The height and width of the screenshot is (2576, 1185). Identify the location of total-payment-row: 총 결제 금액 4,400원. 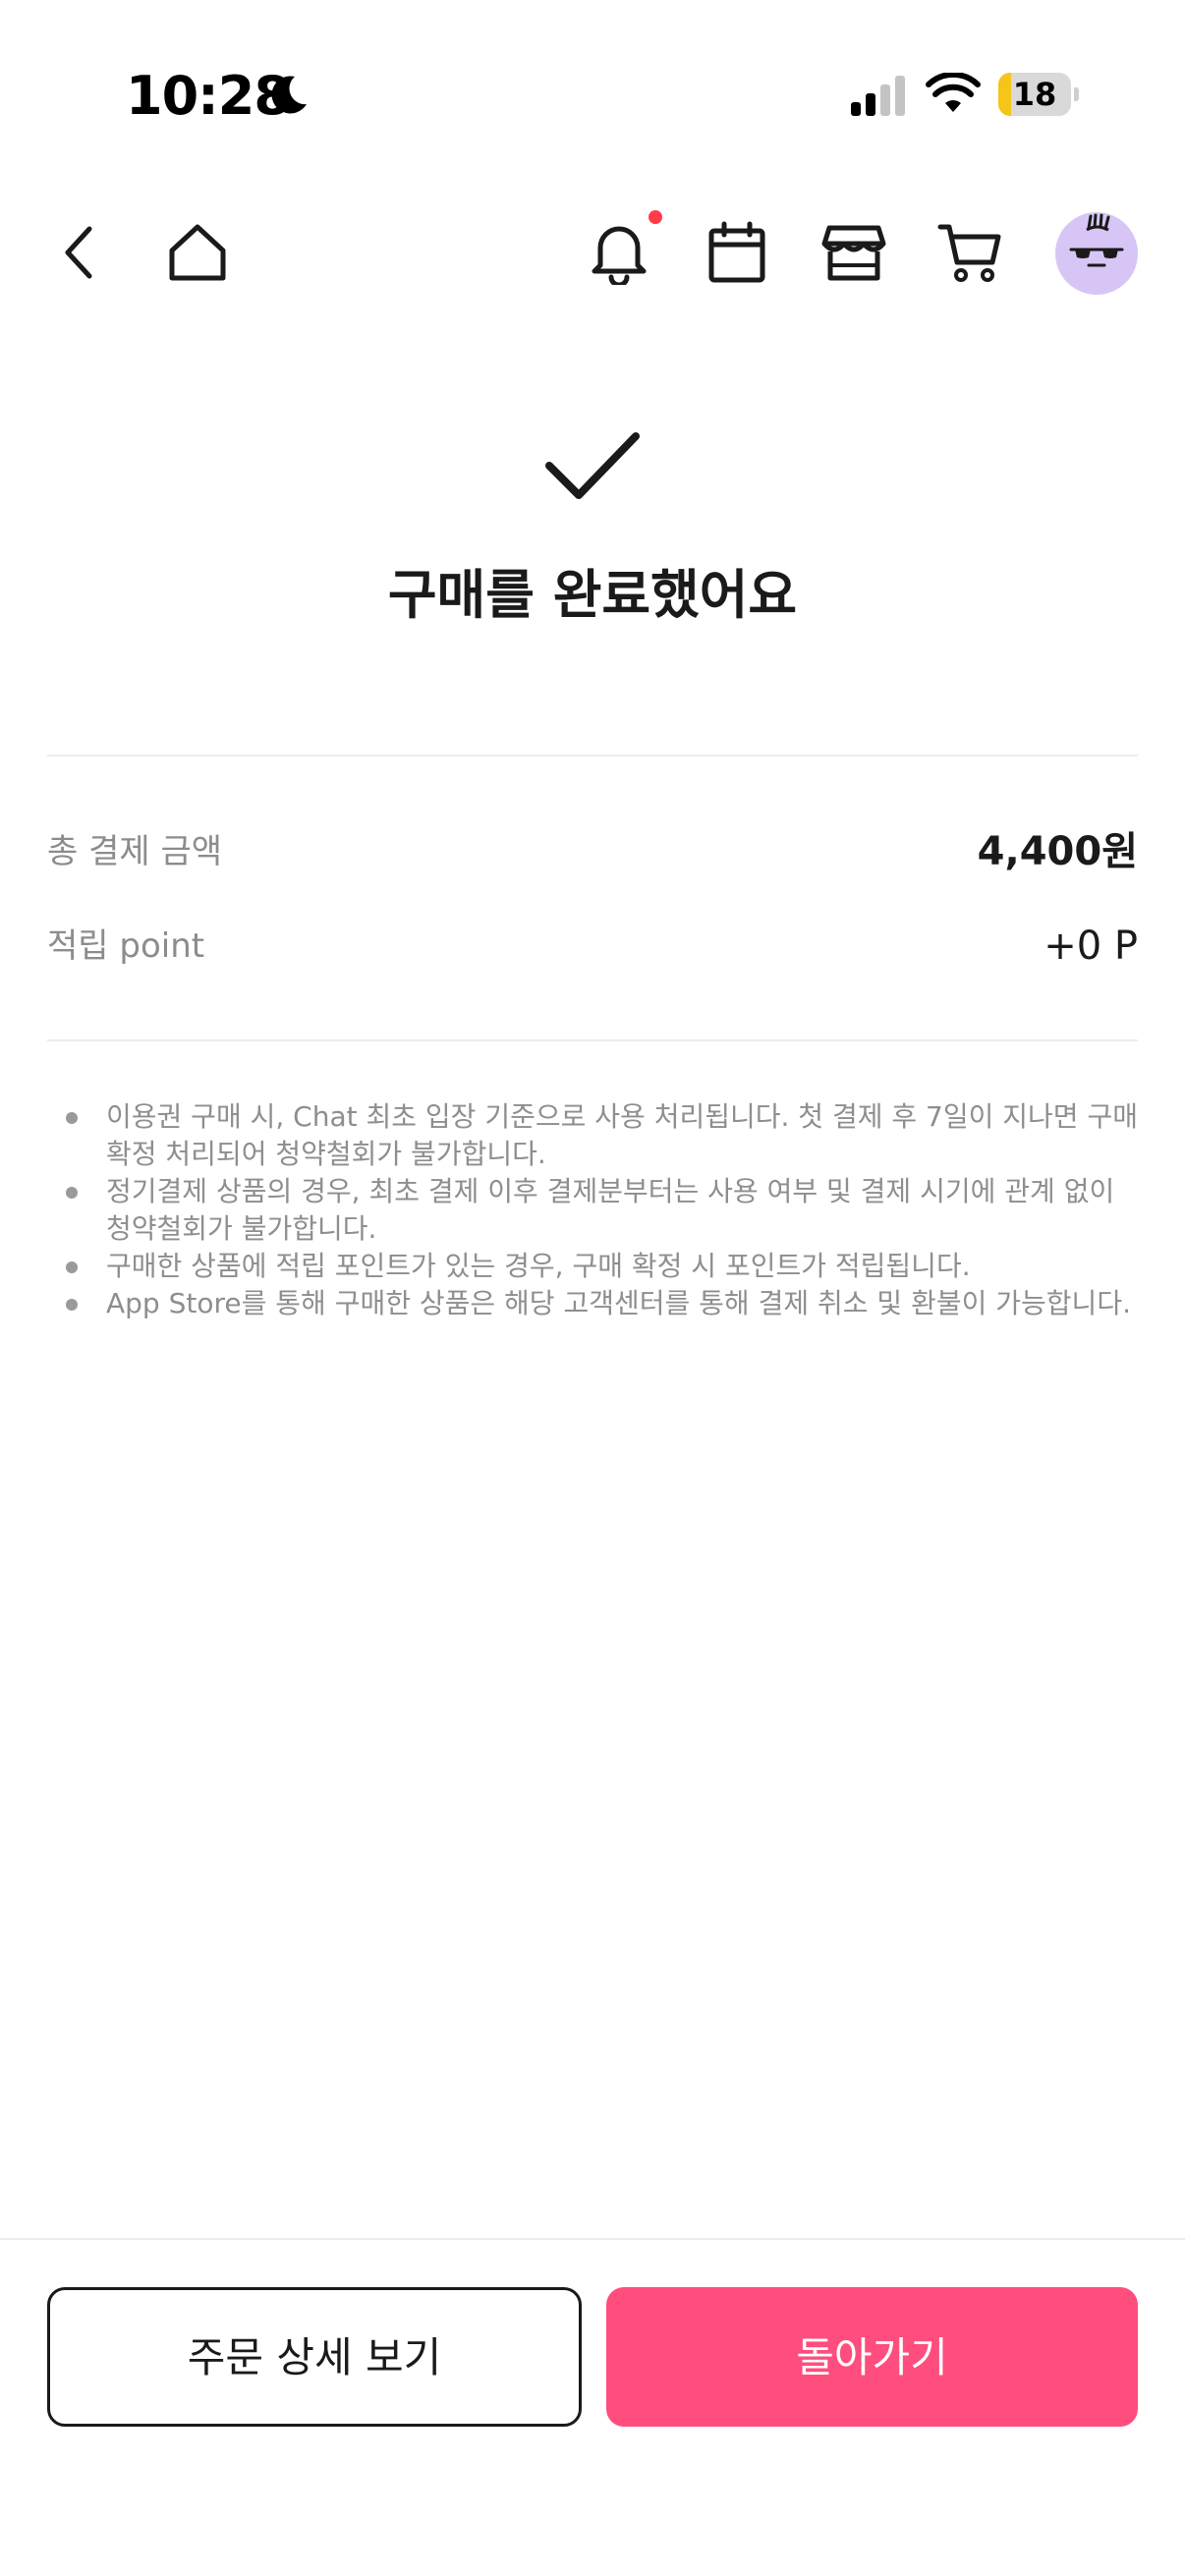
(592, 851).